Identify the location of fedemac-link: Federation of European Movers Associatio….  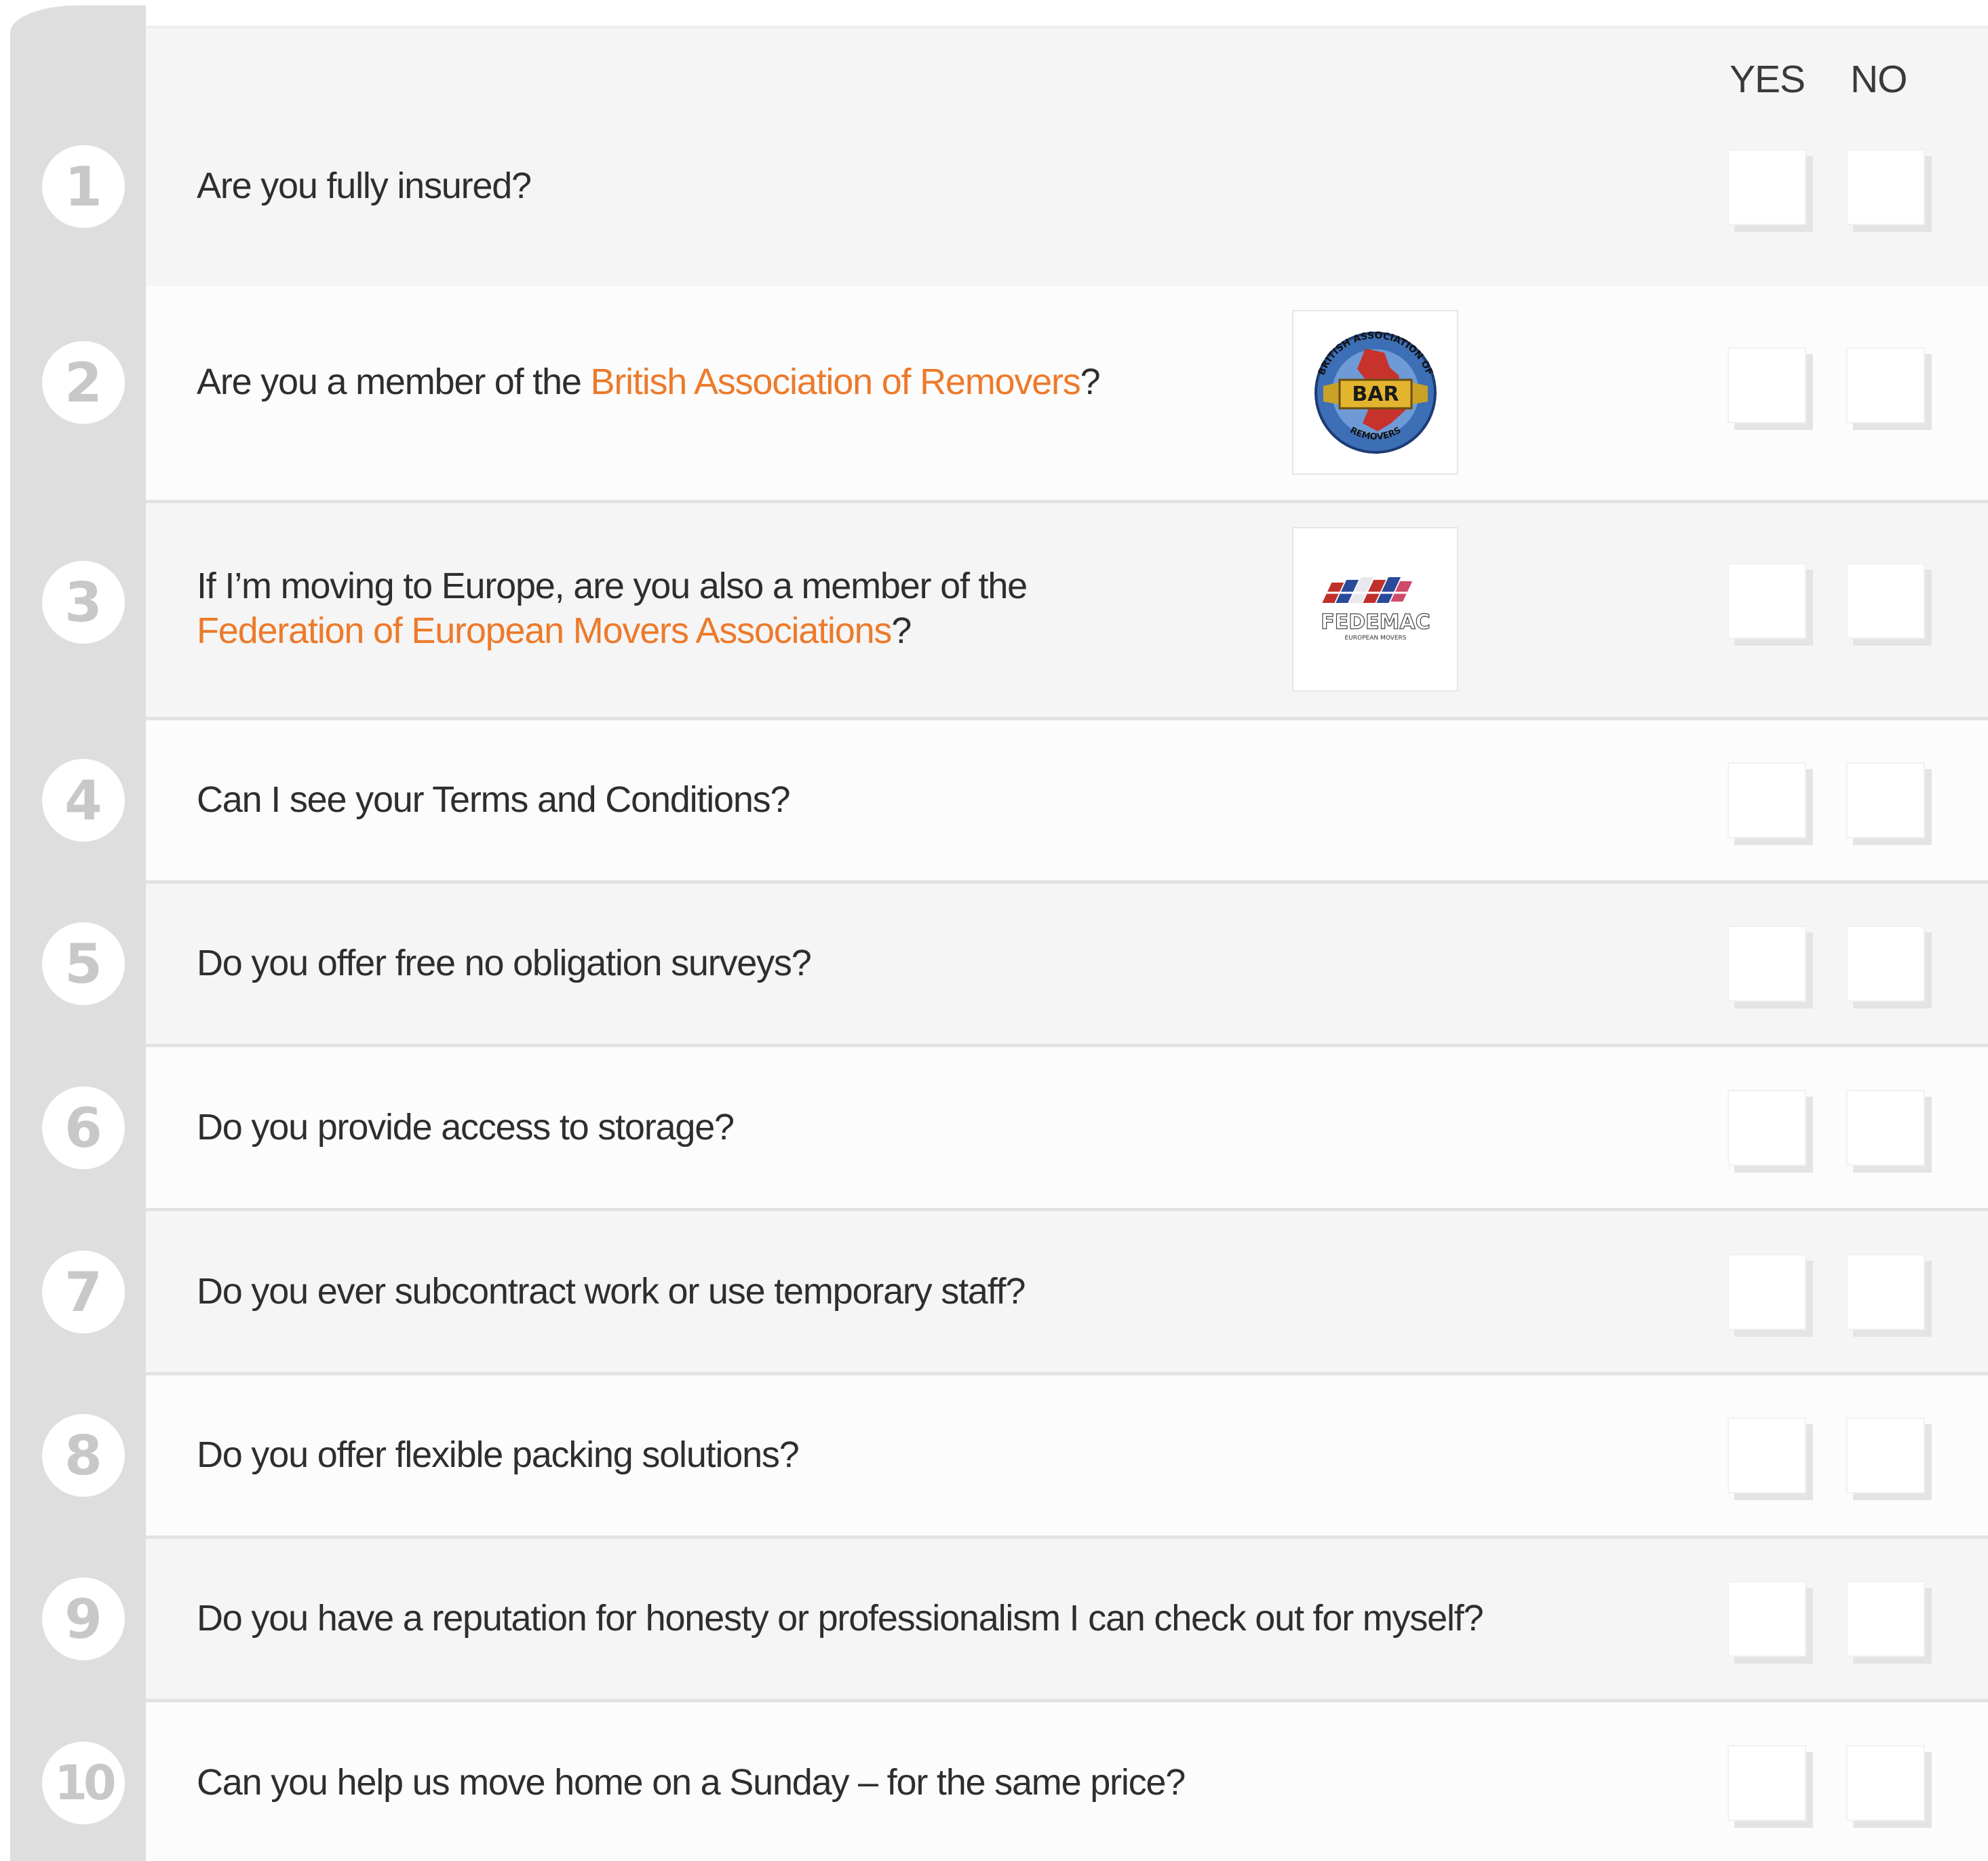
(544, 630).